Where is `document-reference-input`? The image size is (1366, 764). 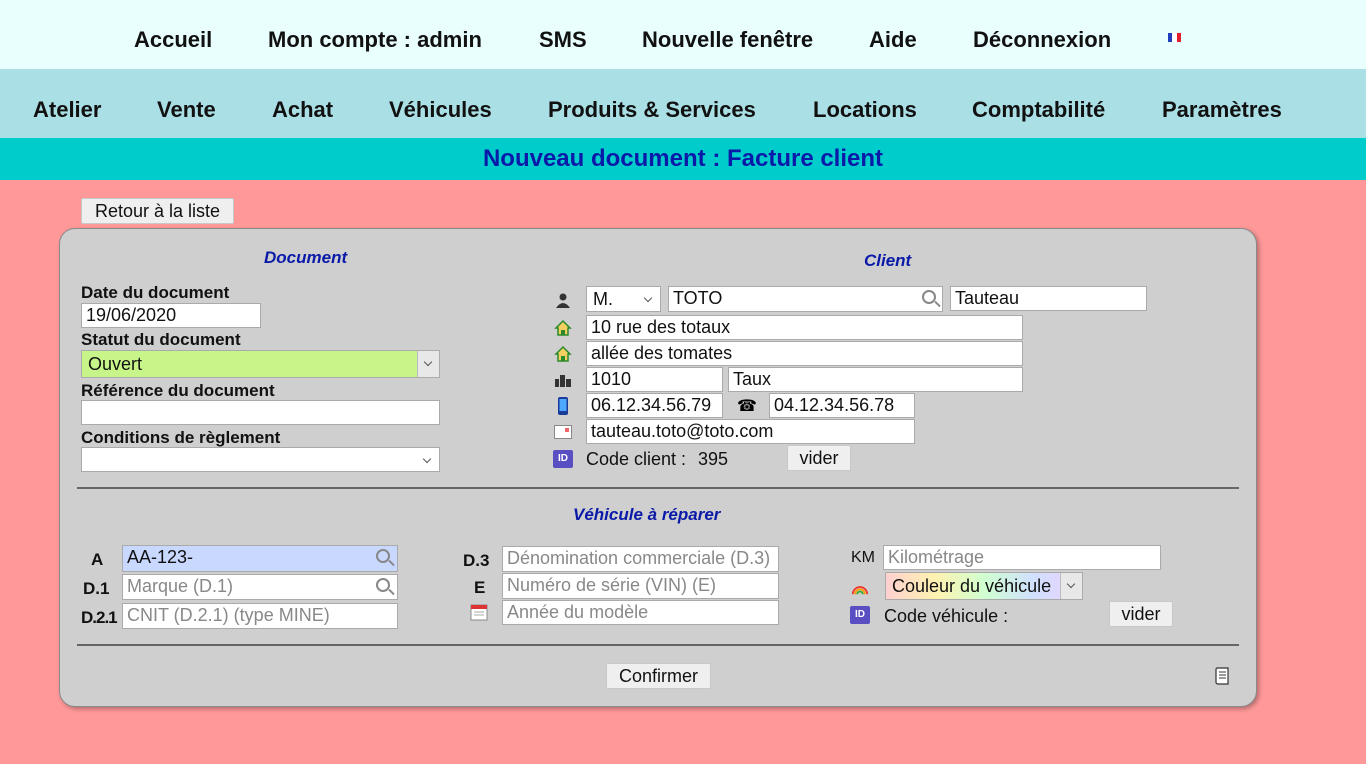 document-reference-input is located at coordinates (260, 412).